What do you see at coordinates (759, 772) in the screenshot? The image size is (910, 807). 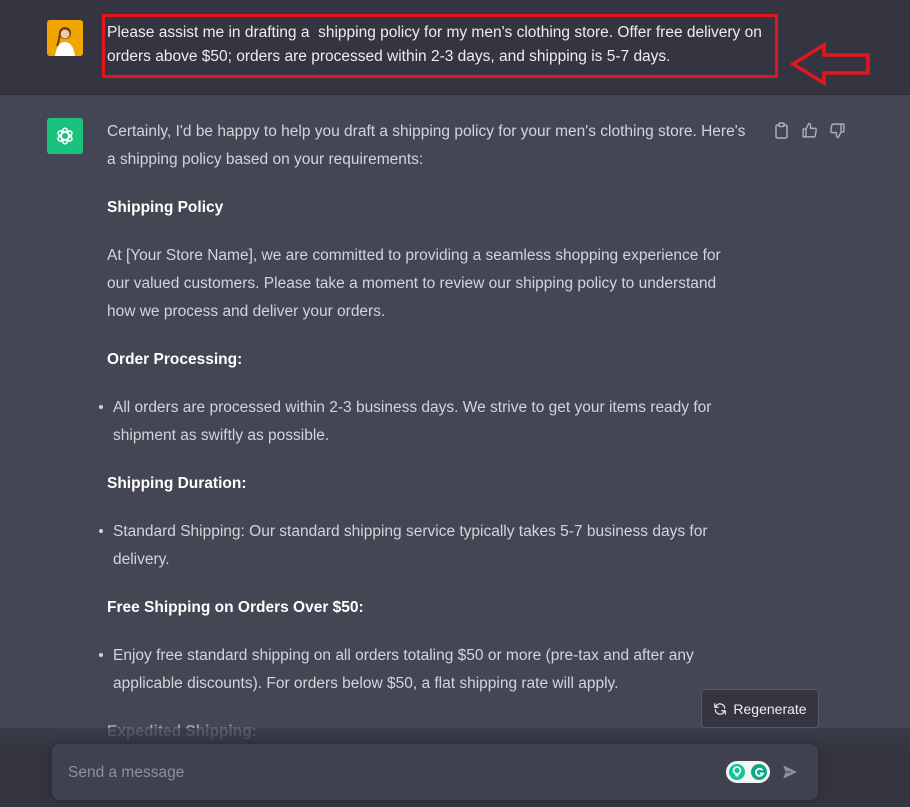 I see `grammarly-icon` at bounding box center [759, 772].